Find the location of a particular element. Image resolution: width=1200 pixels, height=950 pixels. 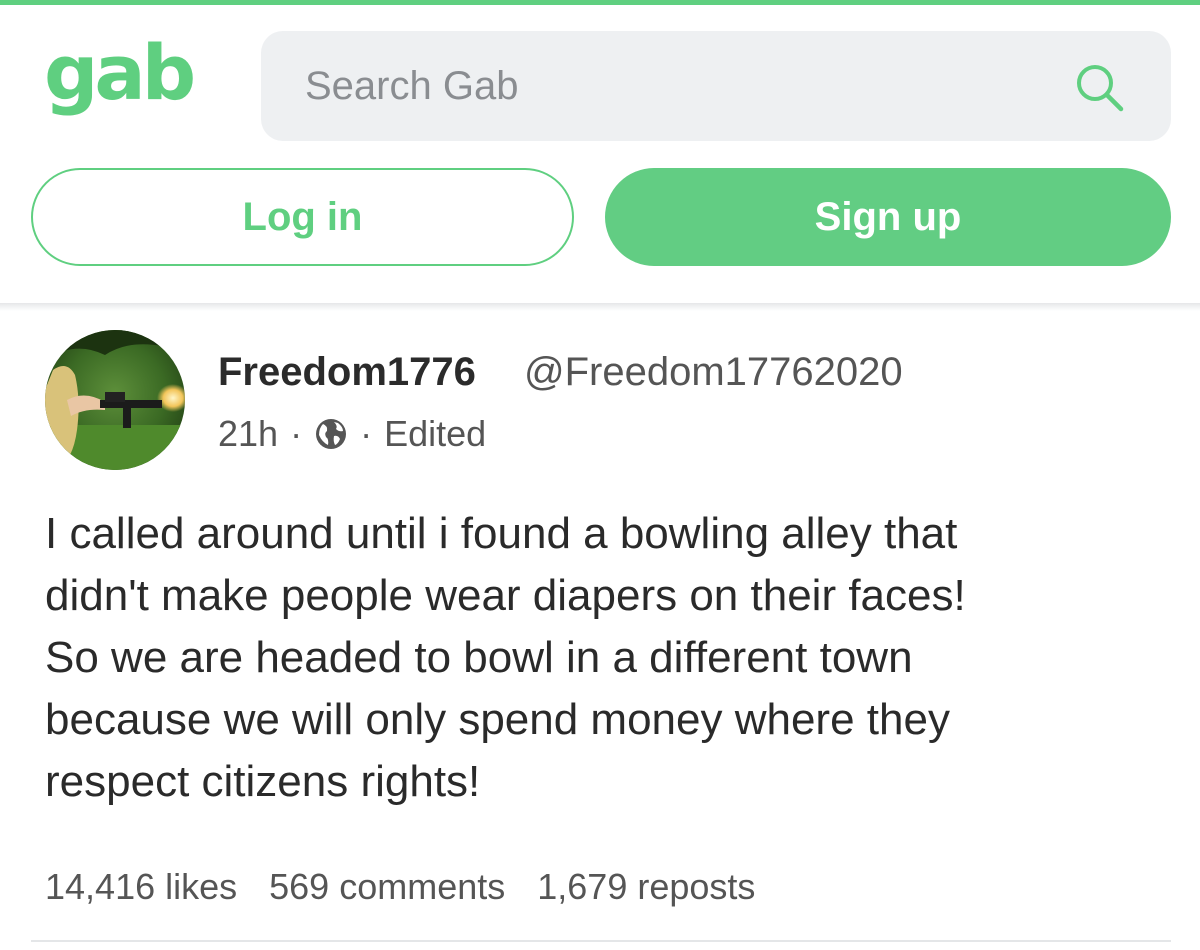

post-divider is located at coordinates (601, 941).